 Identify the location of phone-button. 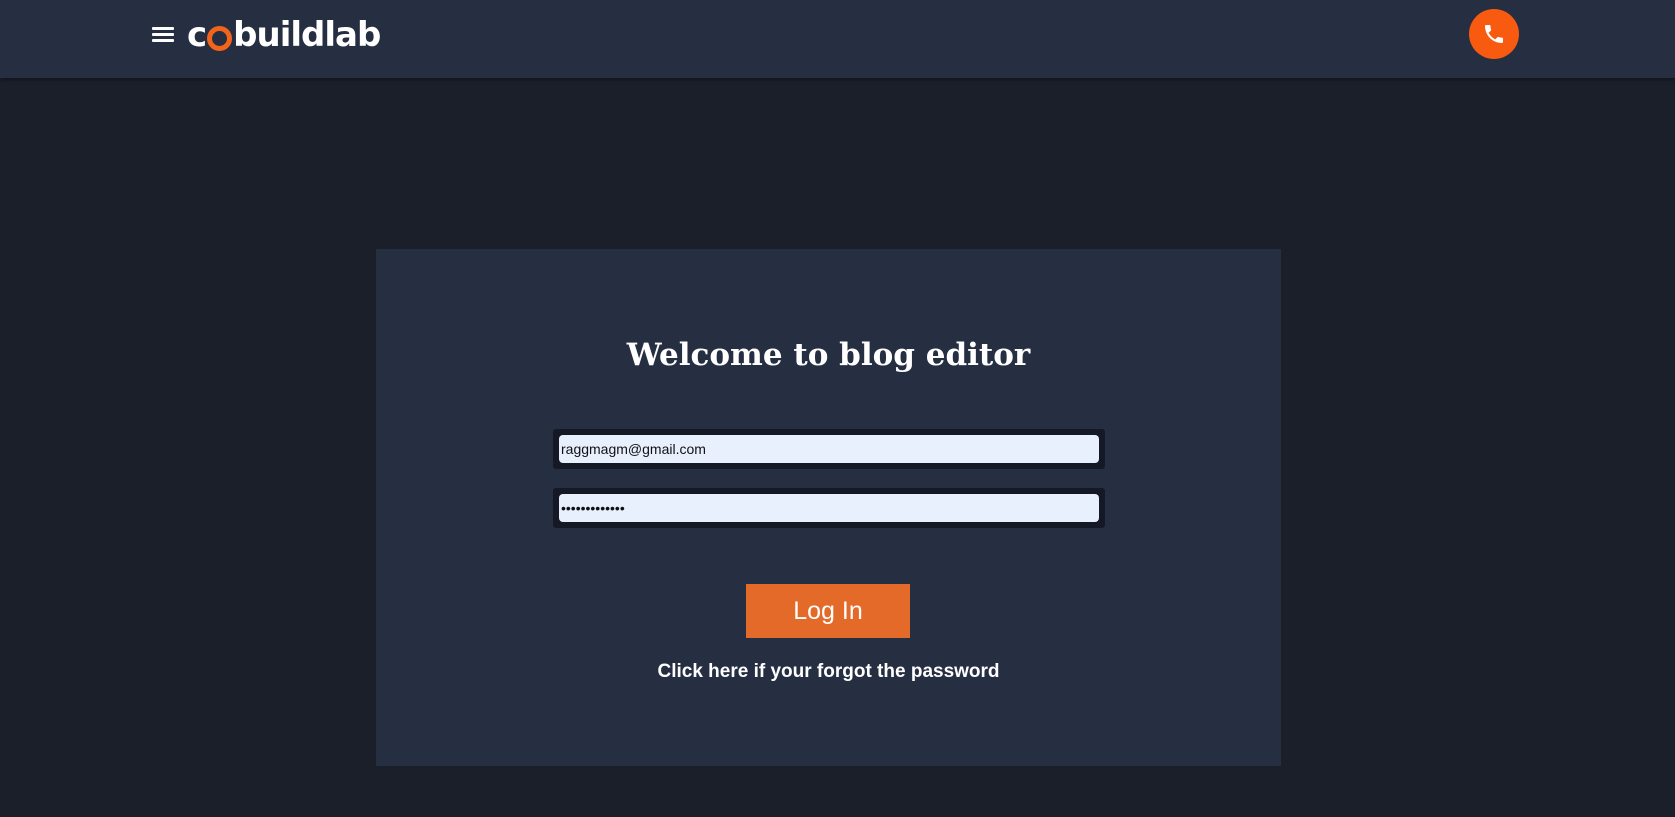
(1494, 34).